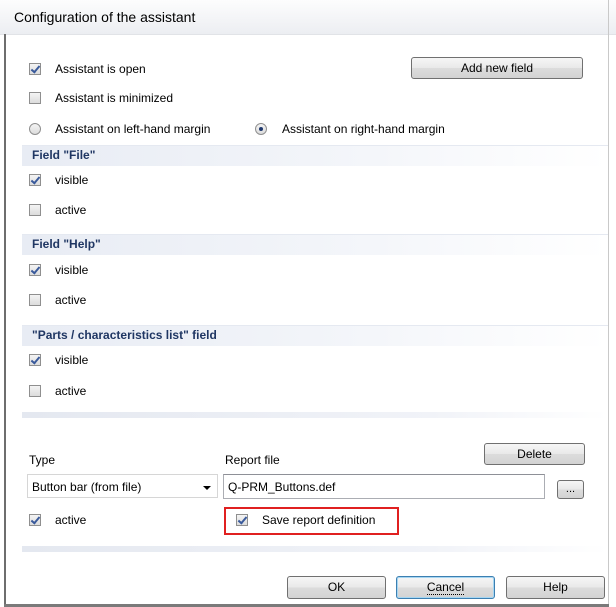  What do you see at coordinates (384, 486) in the screenshot?
I see `report-file-input: Q-PRM_Buttons.def` at bounding box center [384, 486].